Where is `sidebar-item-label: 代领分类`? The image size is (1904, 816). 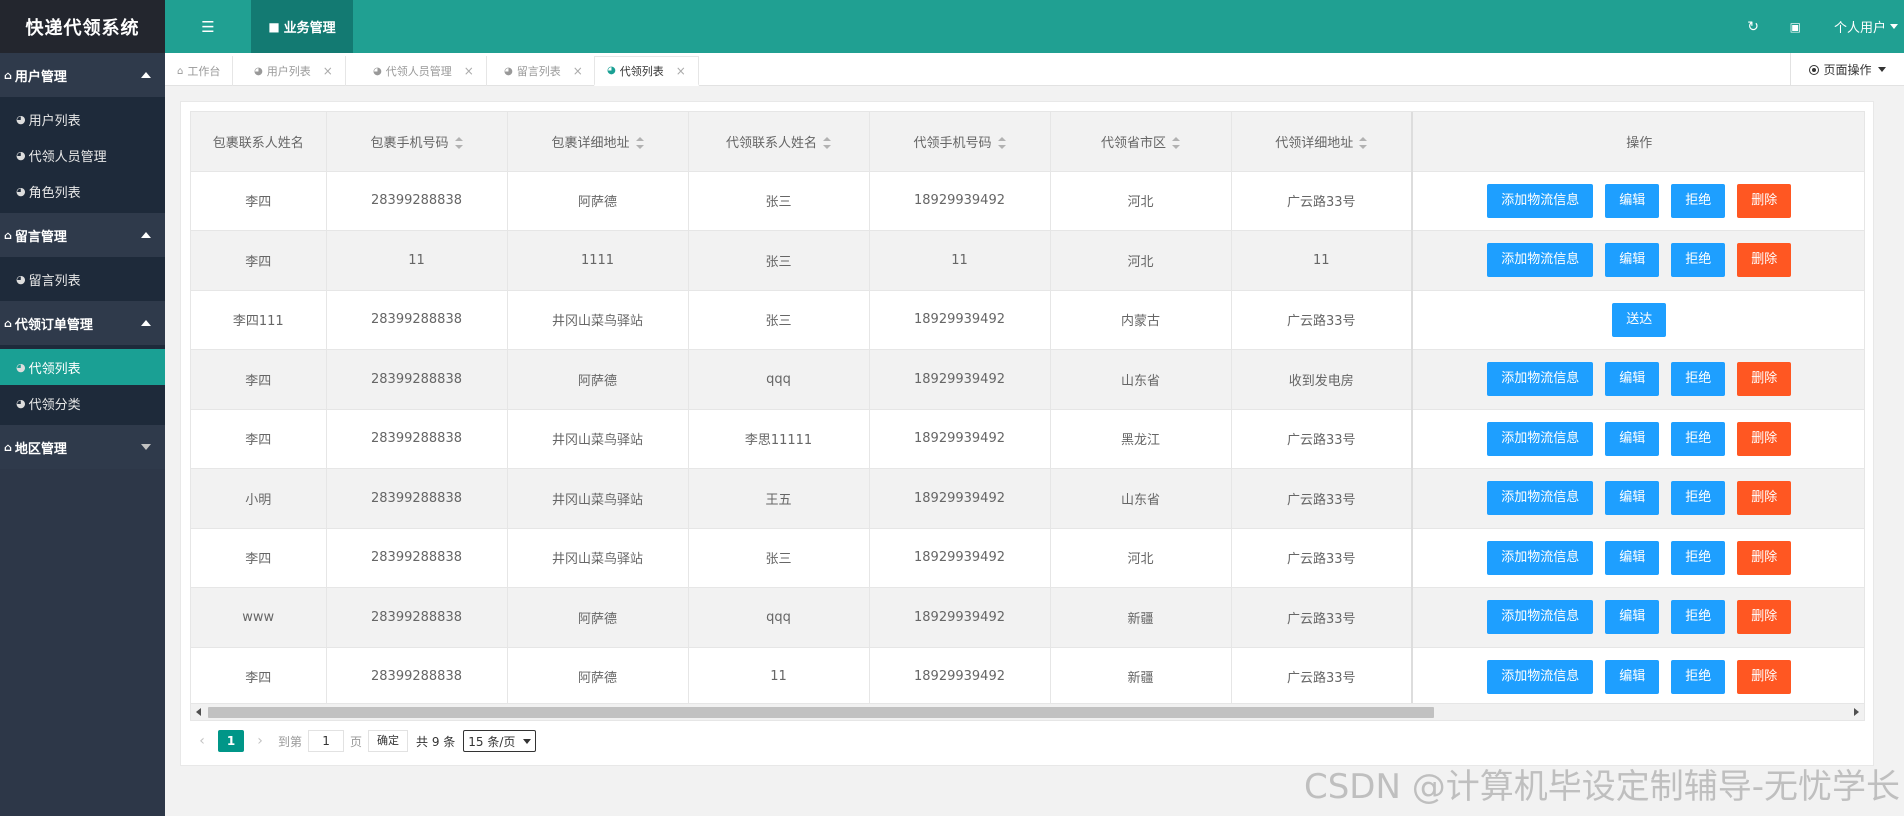
sidebar-item-label: 代领分类 is located at coordinates (54, 405).